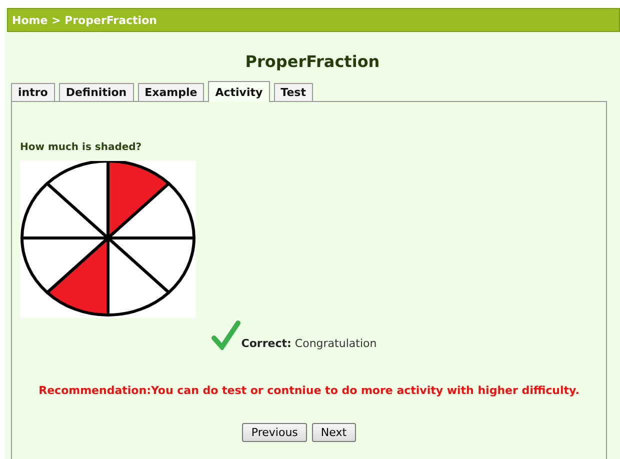 This screenshot has height=459, width=620. I want to click on tab: Example, so click(171, 92).